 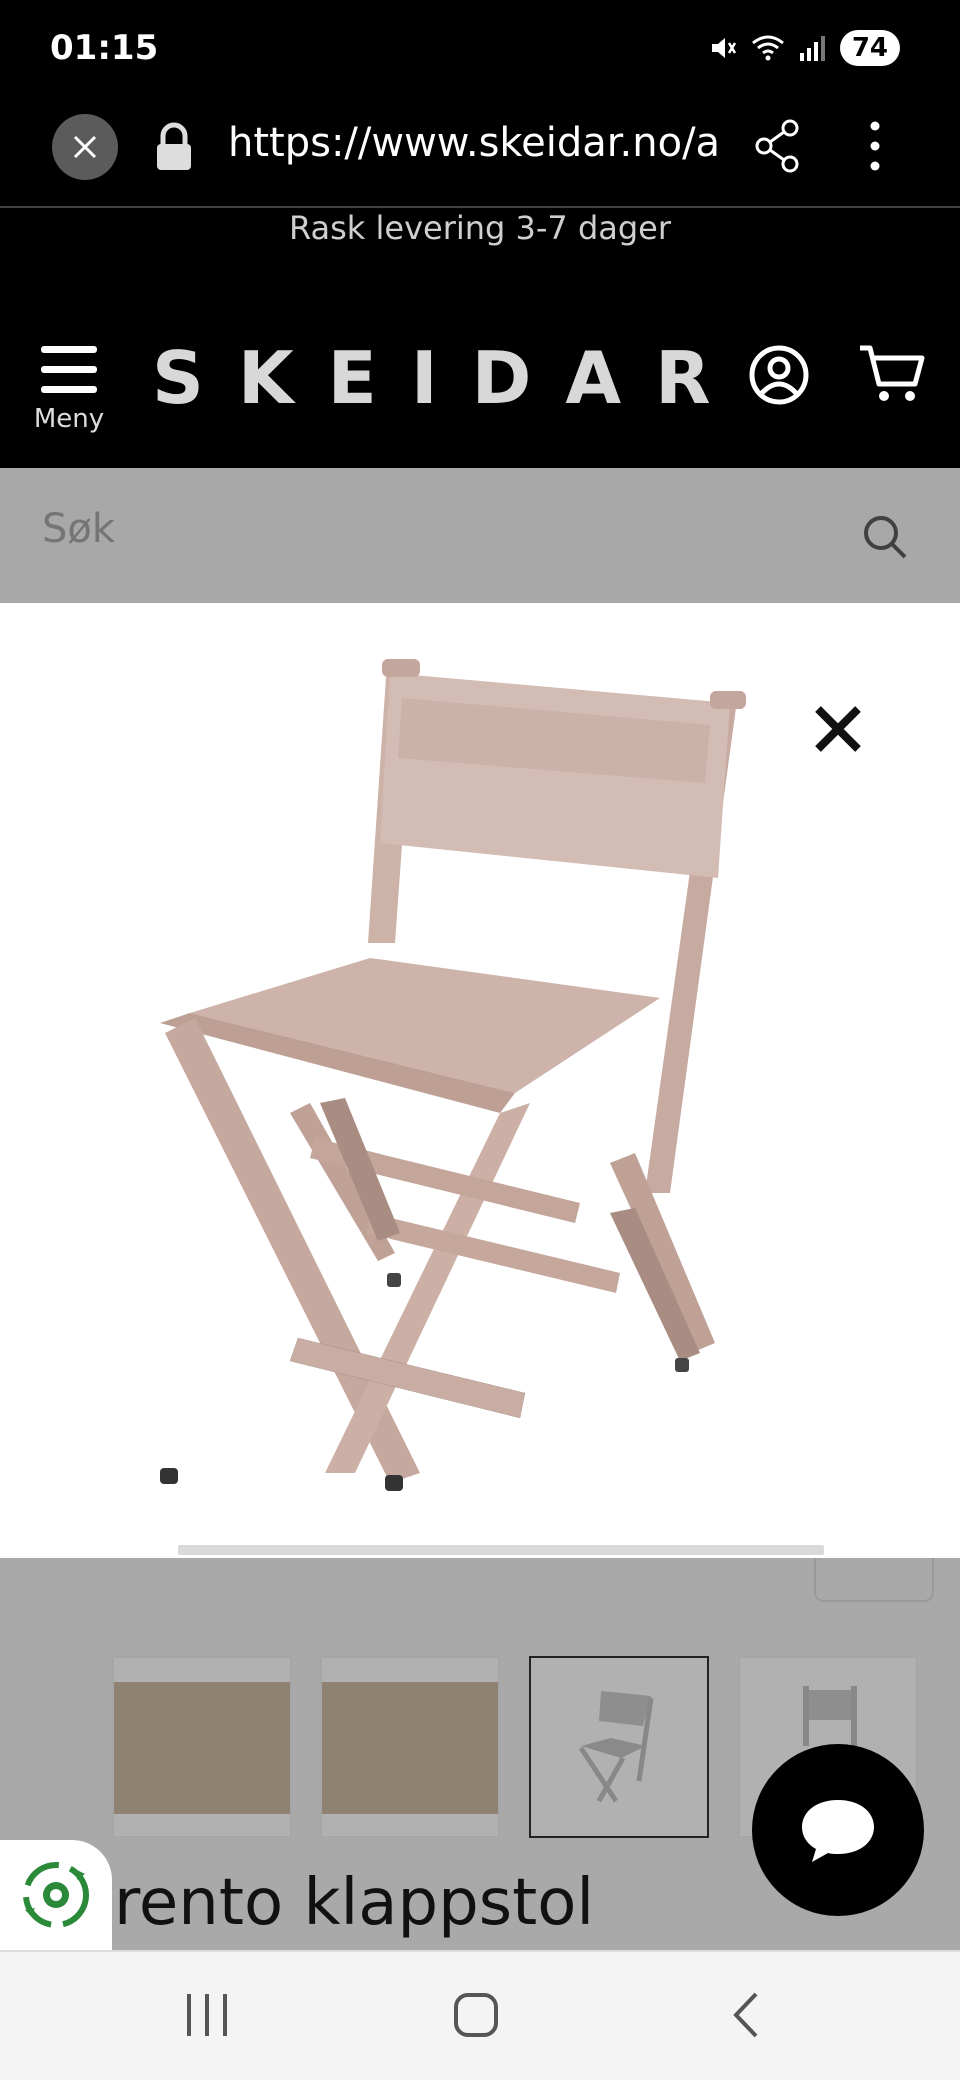 I want to click on search-input, so click(x=432, y=529).